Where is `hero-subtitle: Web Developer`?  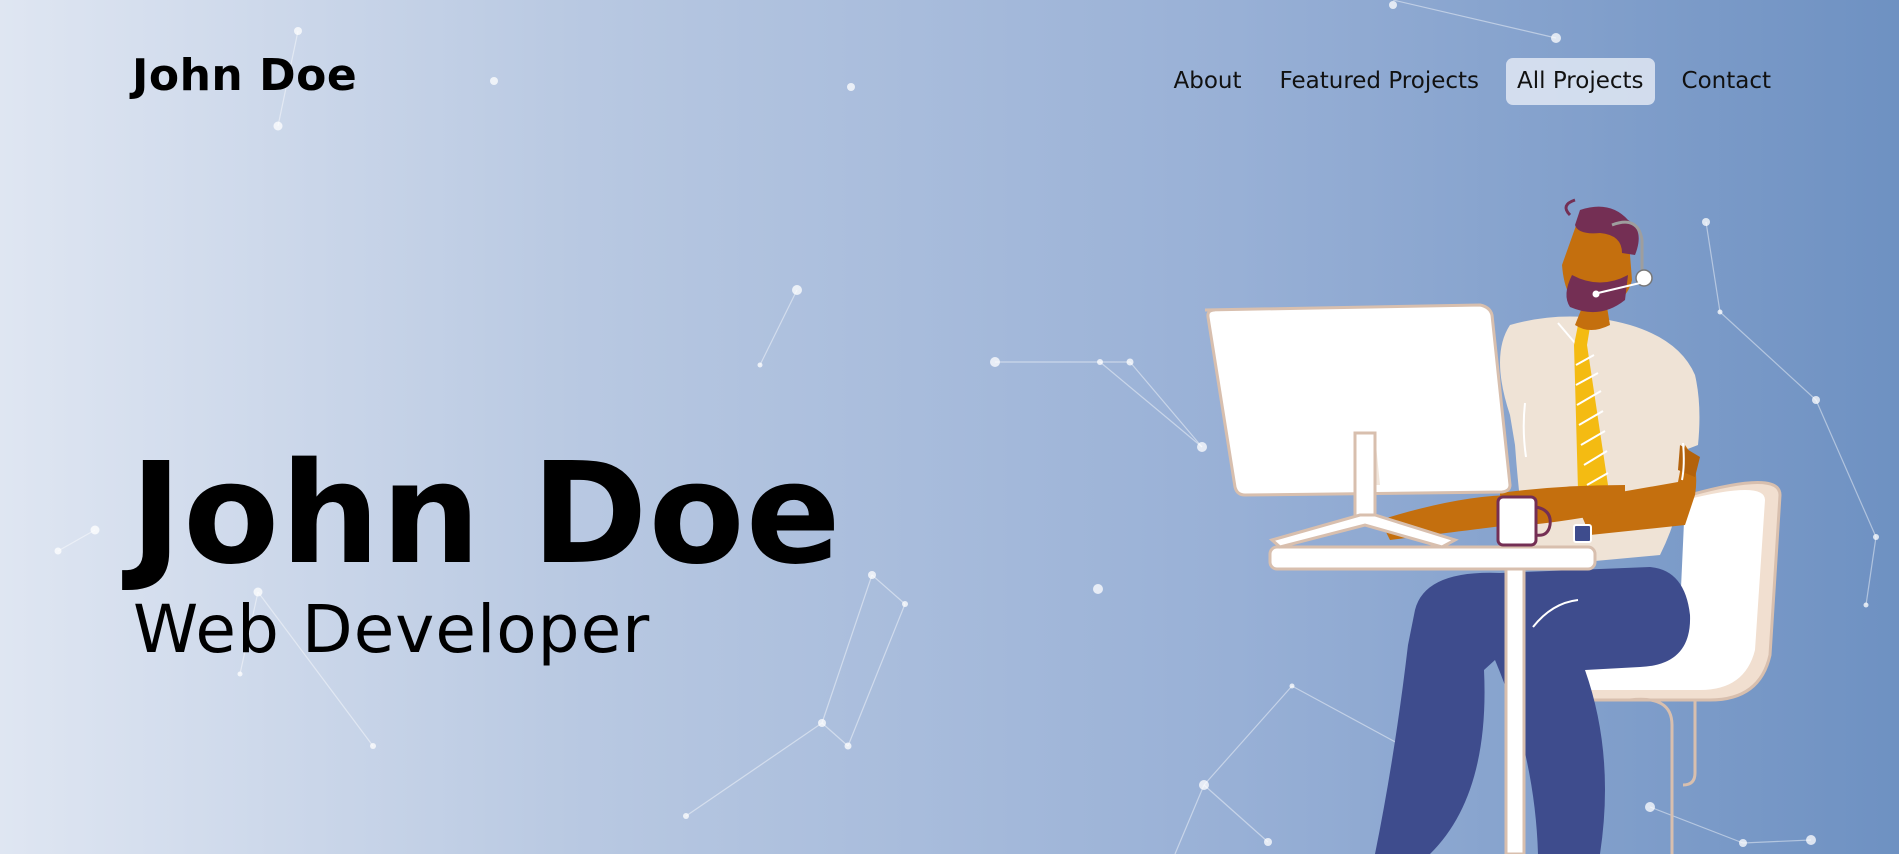
hero-subtitle: Web Developer is located at coordinates (392, 629).